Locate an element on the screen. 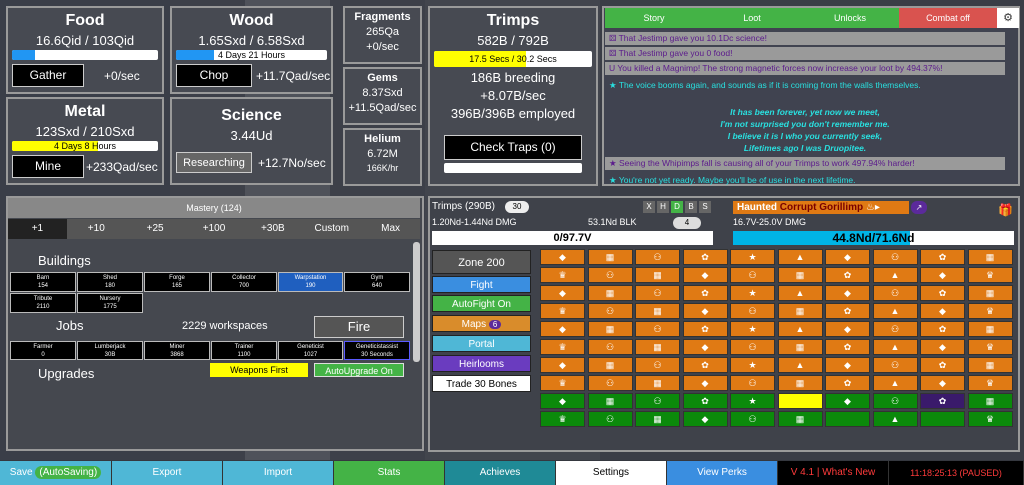 The width and height of the screenshot is (1024, 485). trimp-dmg: 1.20Nd-1.44Nd DMG is located at coordinates (474, 222).